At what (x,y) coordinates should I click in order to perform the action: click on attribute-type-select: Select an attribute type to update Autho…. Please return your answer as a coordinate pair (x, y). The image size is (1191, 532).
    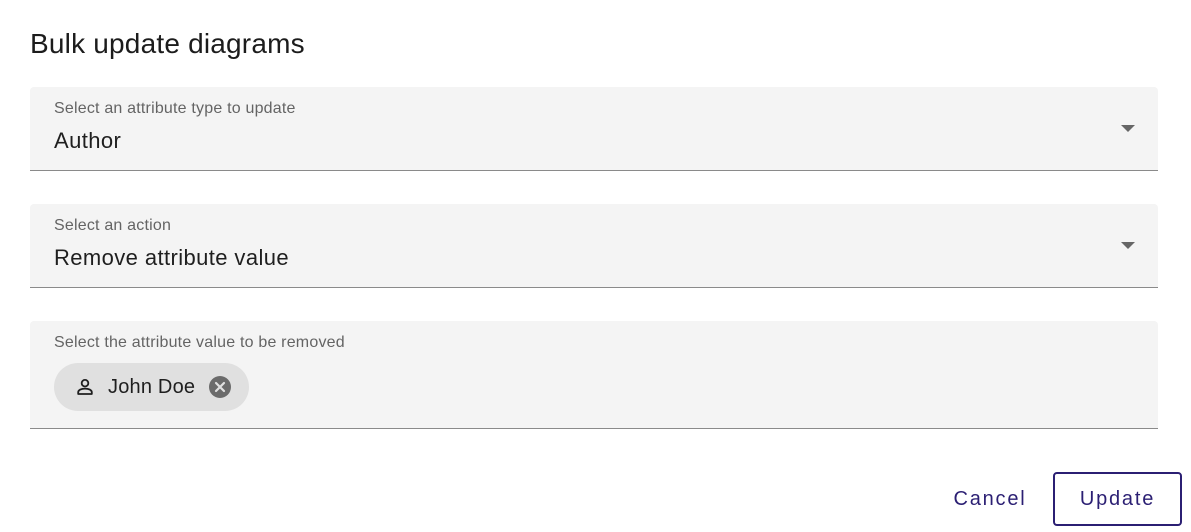
    Looking at the image, I should click on (594, 129).